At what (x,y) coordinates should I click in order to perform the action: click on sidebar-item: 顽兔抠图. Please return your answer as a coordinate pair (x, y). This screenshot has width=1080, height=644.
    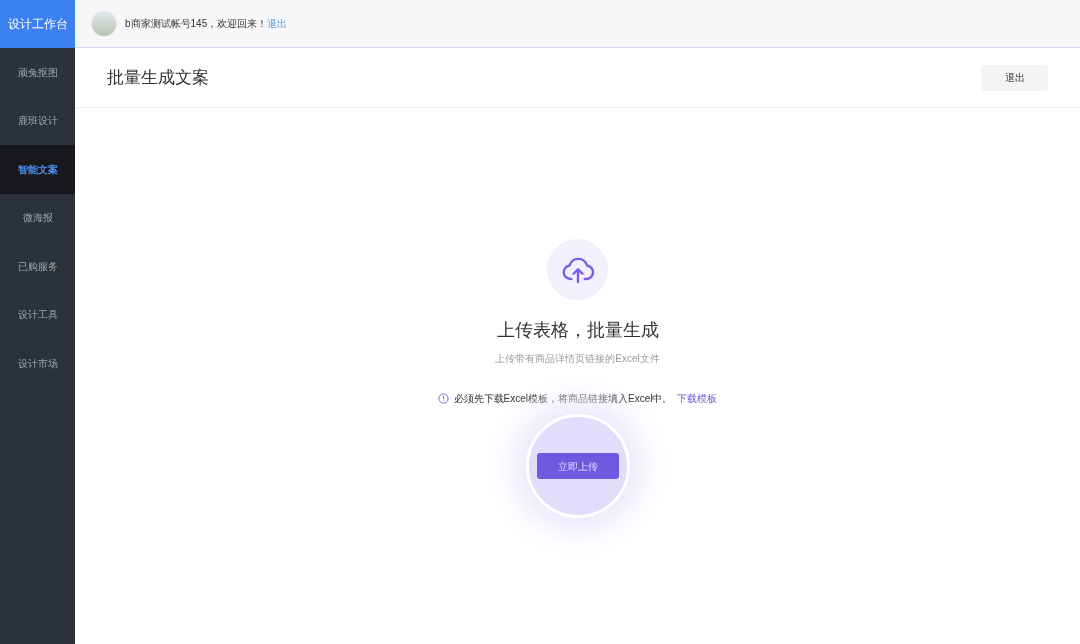
    Looking at the image, I should click on (37, 72).